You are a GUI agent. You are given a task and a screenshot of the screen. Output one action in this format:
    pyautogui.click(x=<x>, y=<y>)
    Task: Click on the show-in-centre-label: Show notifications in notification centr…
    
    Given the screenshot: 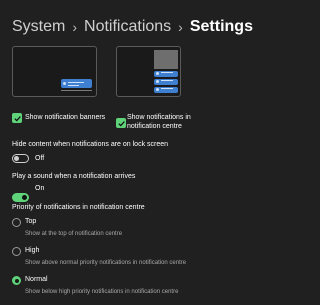 What is the action you would take?
    pyautogui.click(x=159, y=122)
    